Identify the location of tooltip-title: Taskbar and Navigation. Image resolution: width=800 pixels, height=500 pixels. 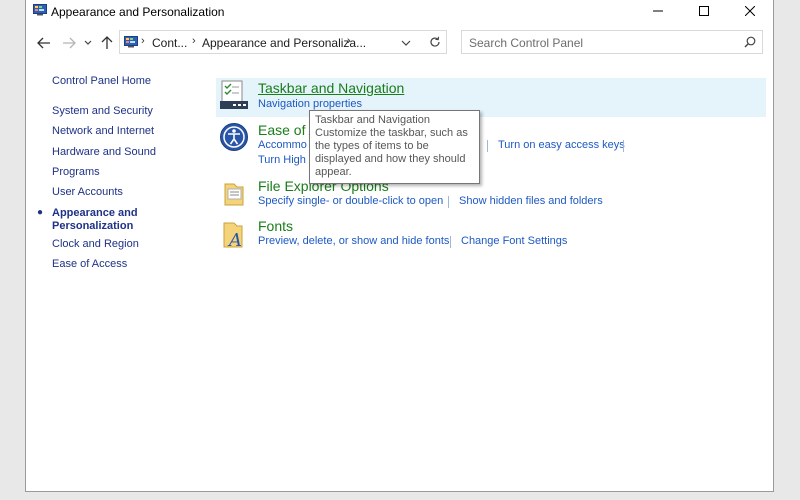
(372, 120).